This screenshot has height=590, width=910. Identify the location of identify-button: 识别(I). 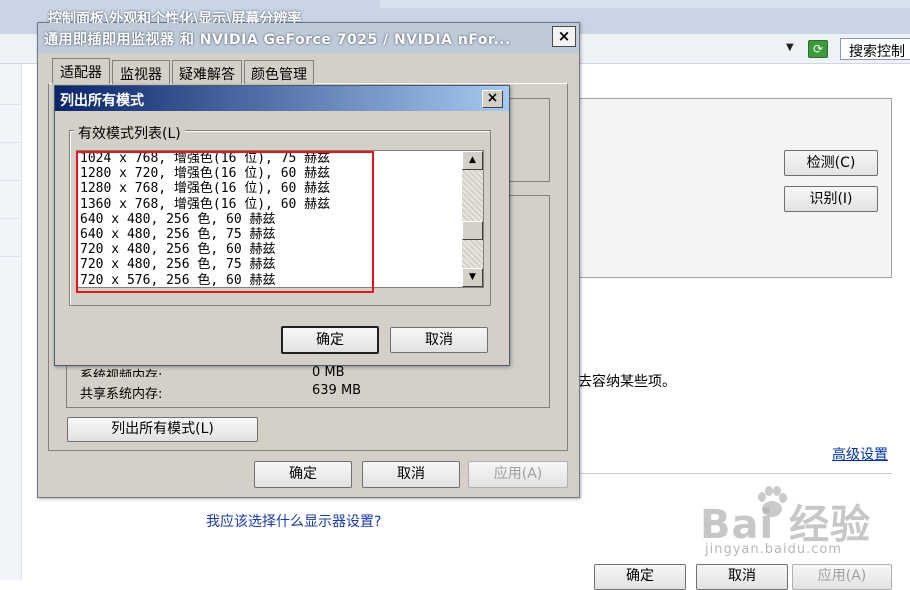
(831, 199).